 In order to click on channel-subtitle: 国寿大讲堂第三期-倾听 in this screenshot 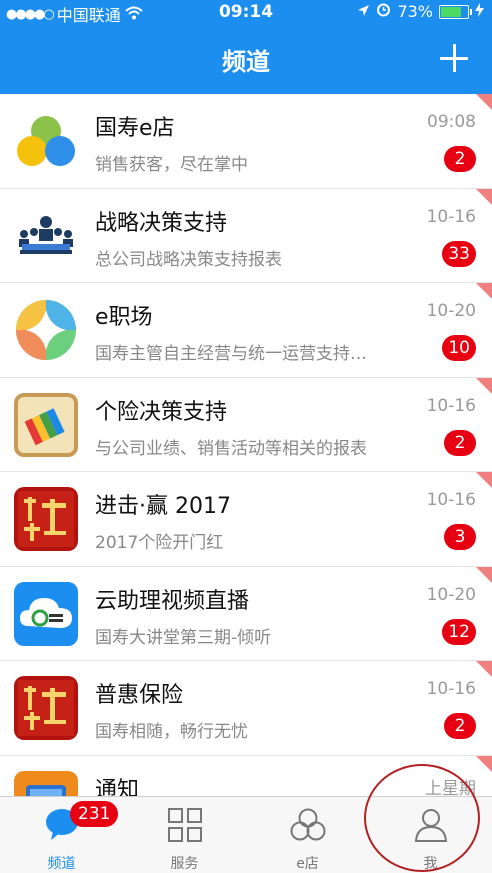, I will do `click(183, 637)`.